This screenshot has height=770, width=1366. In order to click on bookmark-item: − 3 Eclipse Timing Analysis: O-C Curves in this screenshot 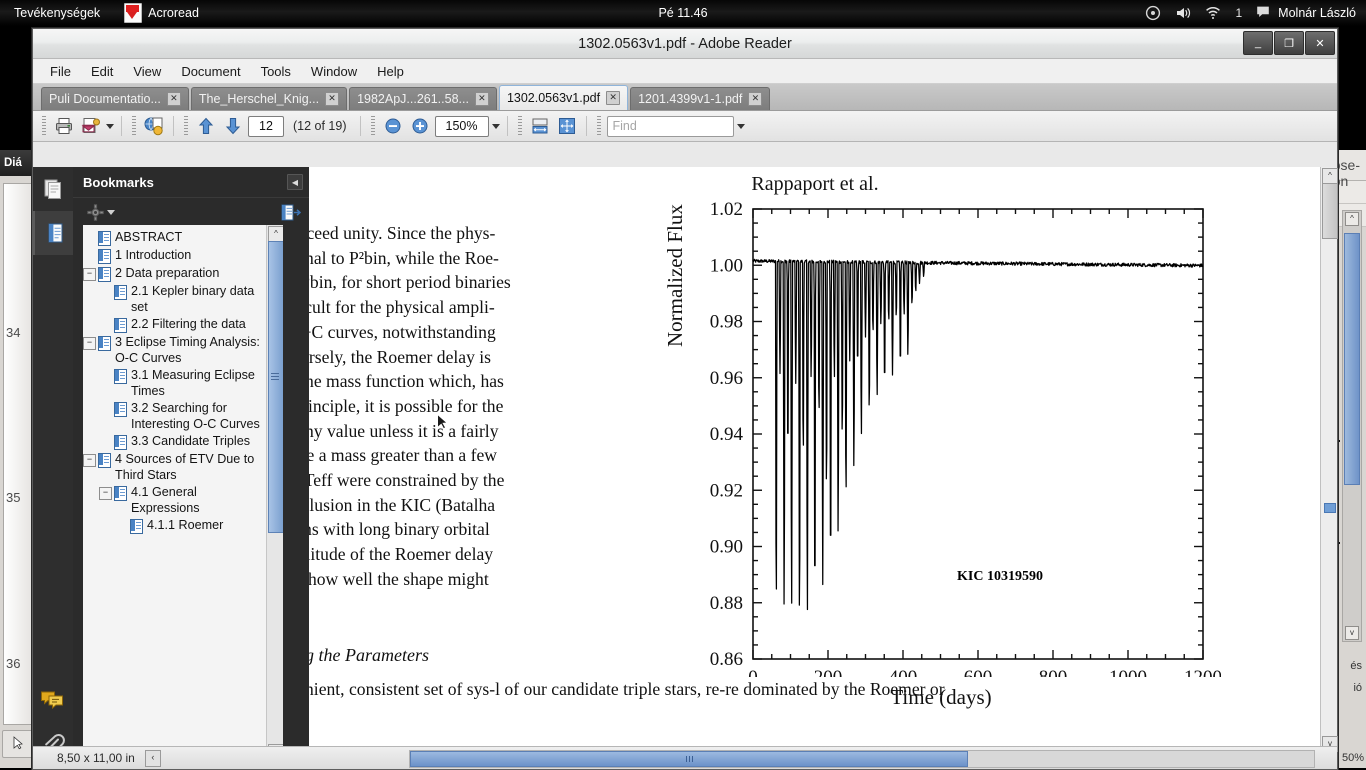, I will do `click(174, 350)`.